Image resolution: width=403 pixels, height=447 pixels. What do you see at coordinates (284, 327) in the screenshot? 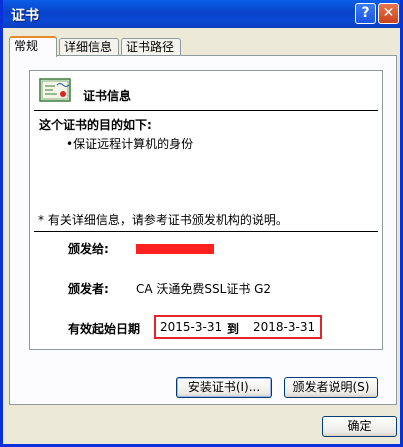
I see `valid-to-date: 2018-3-31` at bounding box center [284, 327].